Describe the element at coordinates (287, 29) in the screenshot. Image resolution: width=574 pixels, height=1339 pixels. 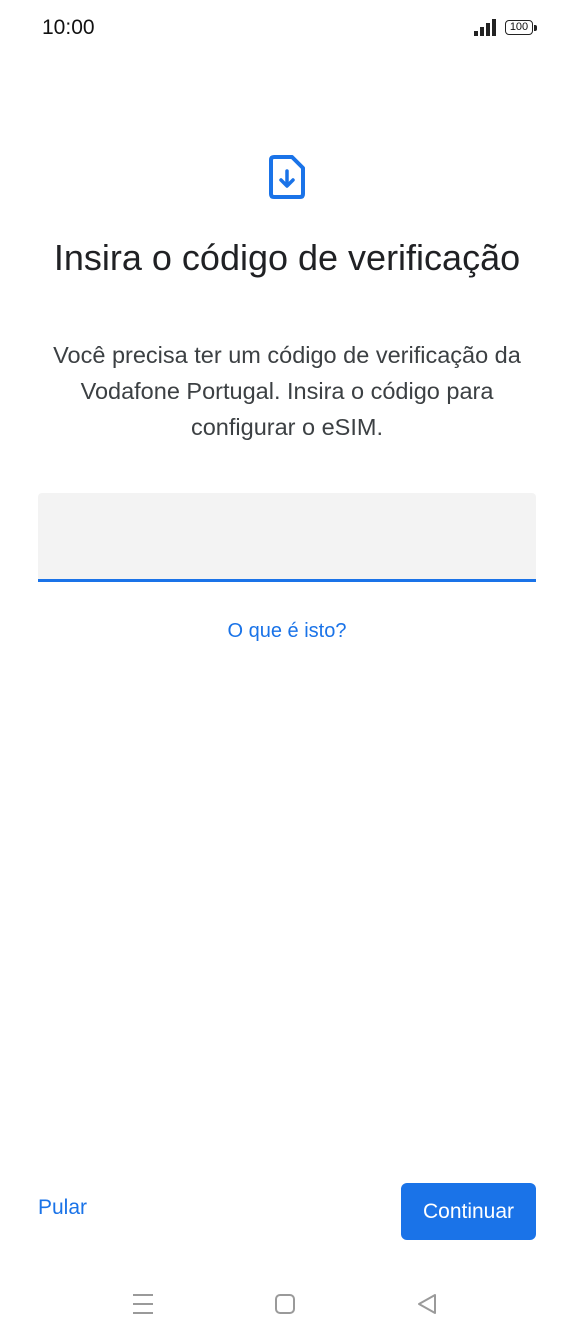
I see `status-bar: 10:00 100` at that location.